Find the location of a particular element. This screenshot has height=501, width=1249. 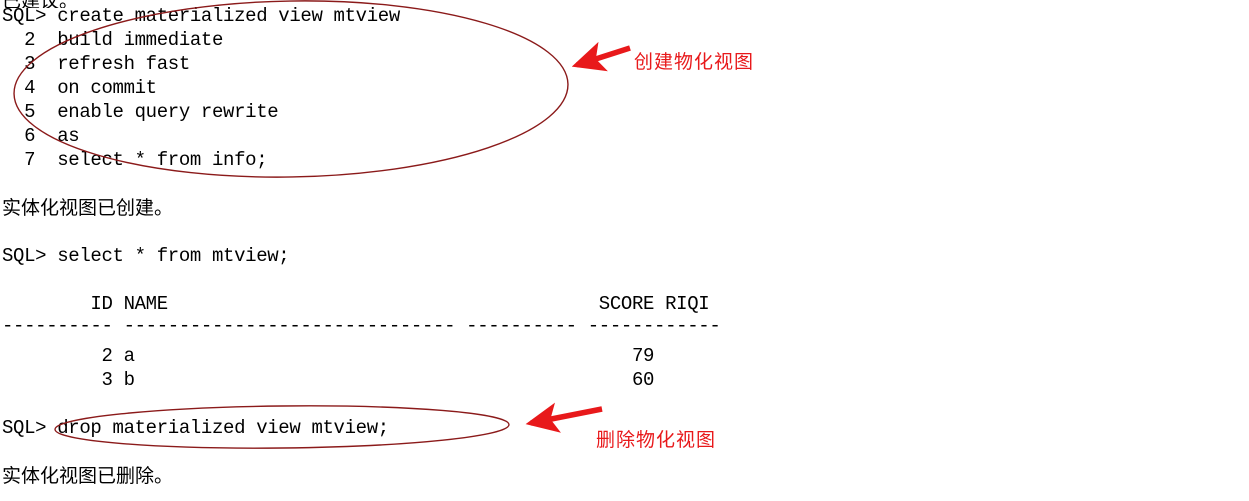

table-row: 2 a 79 is located at coordinates (328, 356).